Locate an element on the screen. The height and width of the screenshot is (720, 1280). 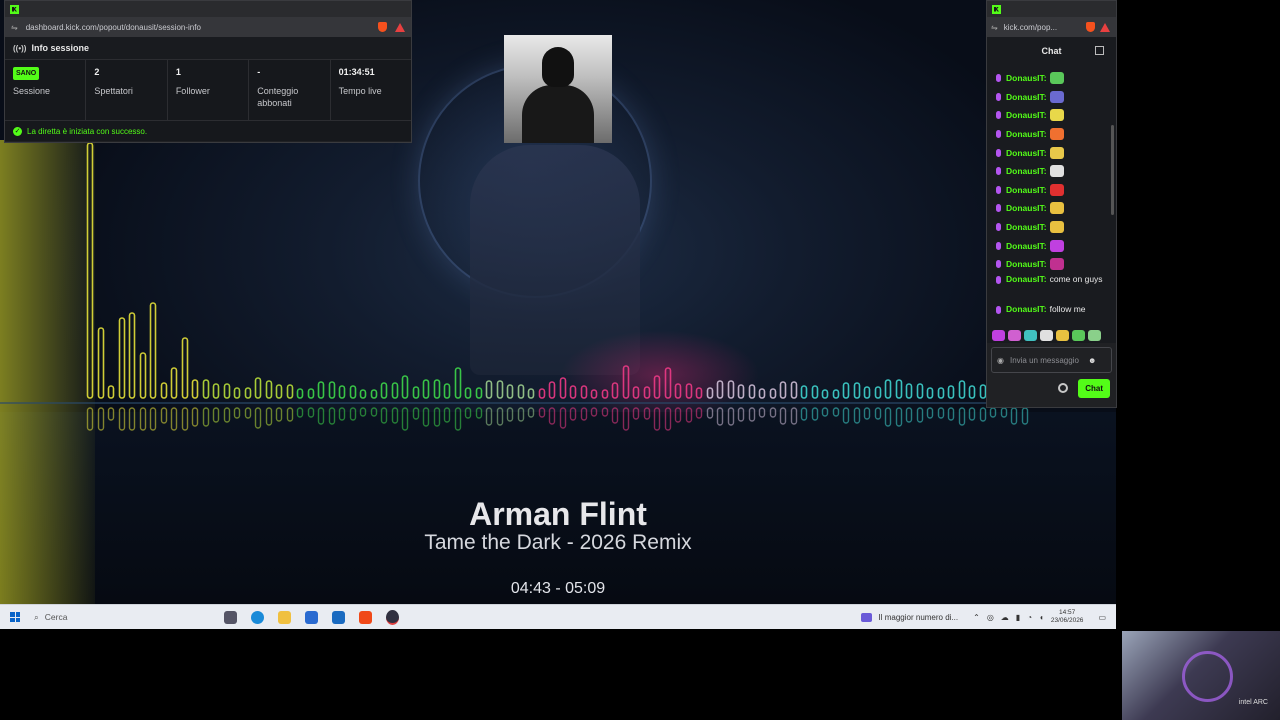
search-label: Cerca is located at coordinates (56, 617).